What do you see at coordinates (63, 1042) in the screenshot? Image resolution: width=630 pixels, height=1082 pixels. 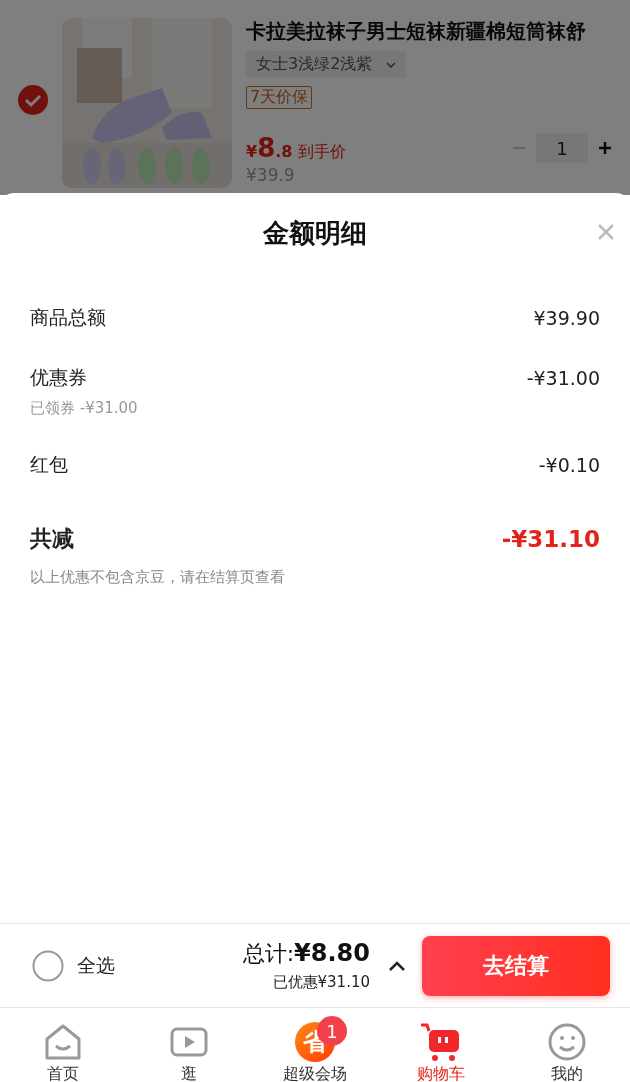 I see `home-icon` at bounding box center [63, 1042].